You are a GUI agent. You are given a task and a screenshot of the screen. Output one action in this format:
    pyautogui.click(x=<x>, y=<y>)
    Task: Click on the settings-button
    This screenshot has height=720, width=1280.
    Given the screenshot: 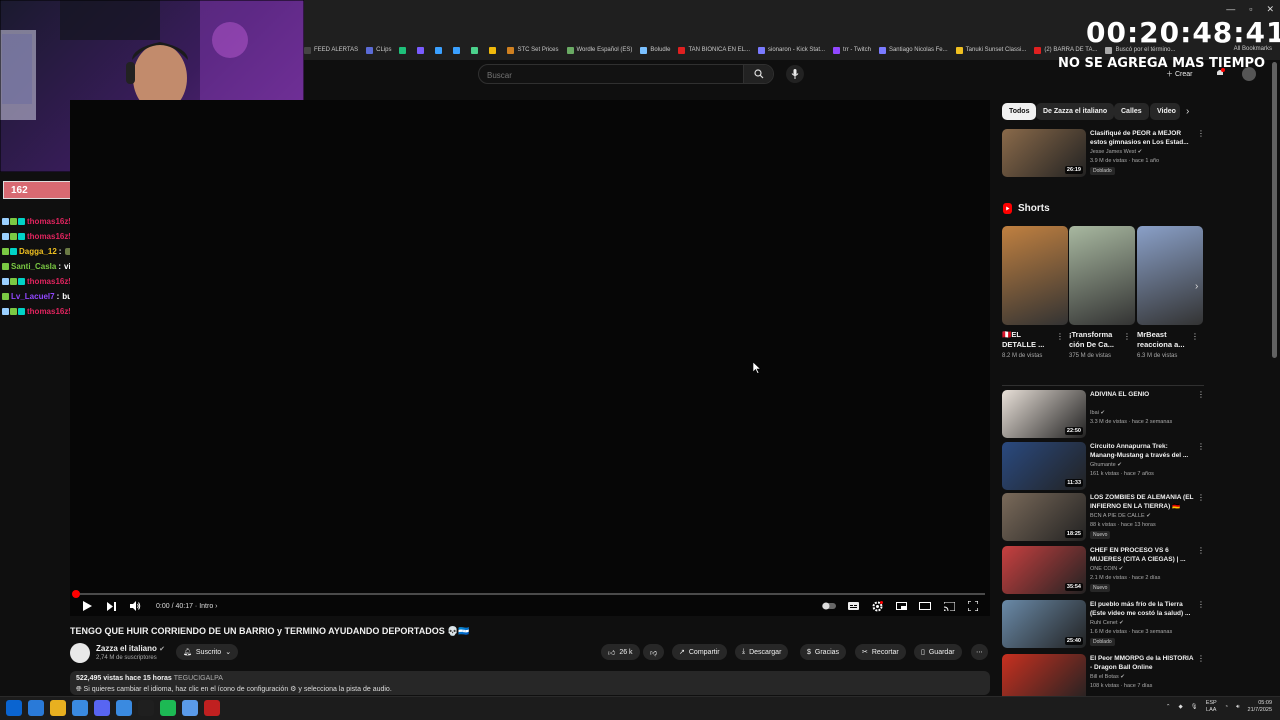 What is the action you would take?
    pyautogui.click(x=877, y=606)
    